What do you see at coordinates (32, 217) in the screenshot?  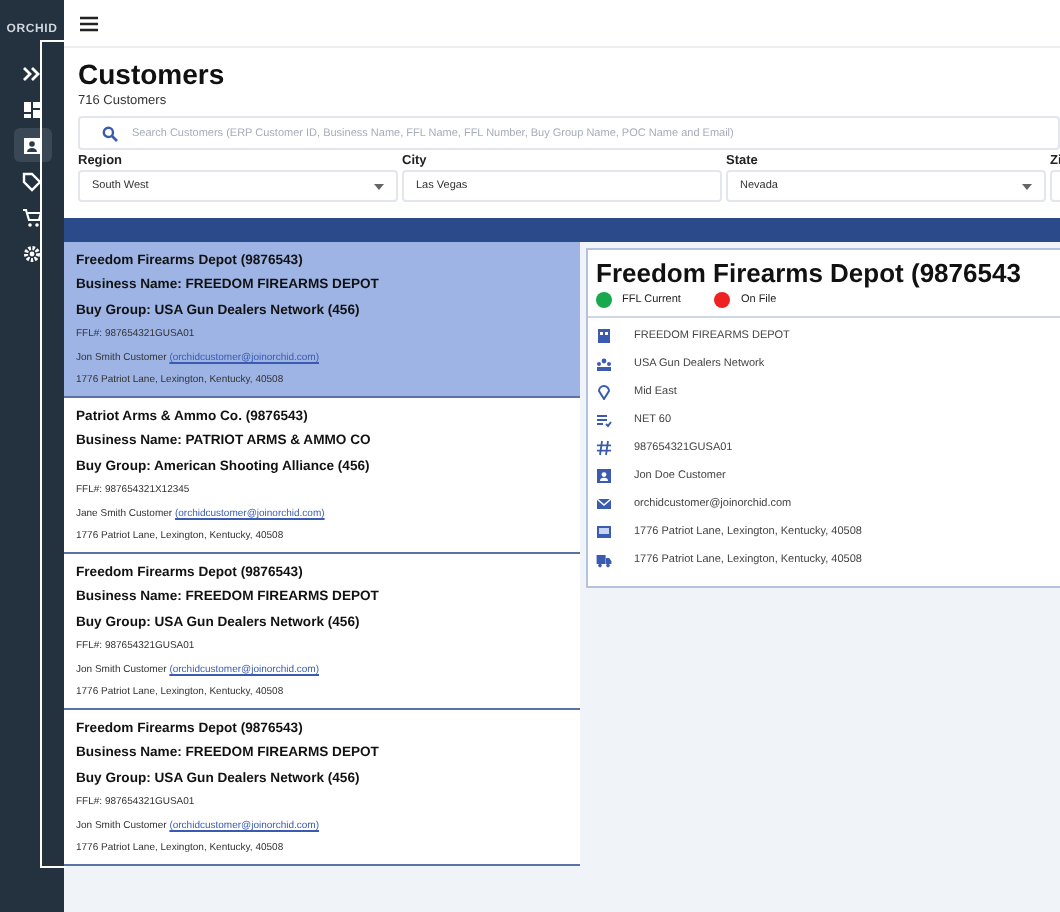 I see `cart-icon` at bounding box center [32, 217].